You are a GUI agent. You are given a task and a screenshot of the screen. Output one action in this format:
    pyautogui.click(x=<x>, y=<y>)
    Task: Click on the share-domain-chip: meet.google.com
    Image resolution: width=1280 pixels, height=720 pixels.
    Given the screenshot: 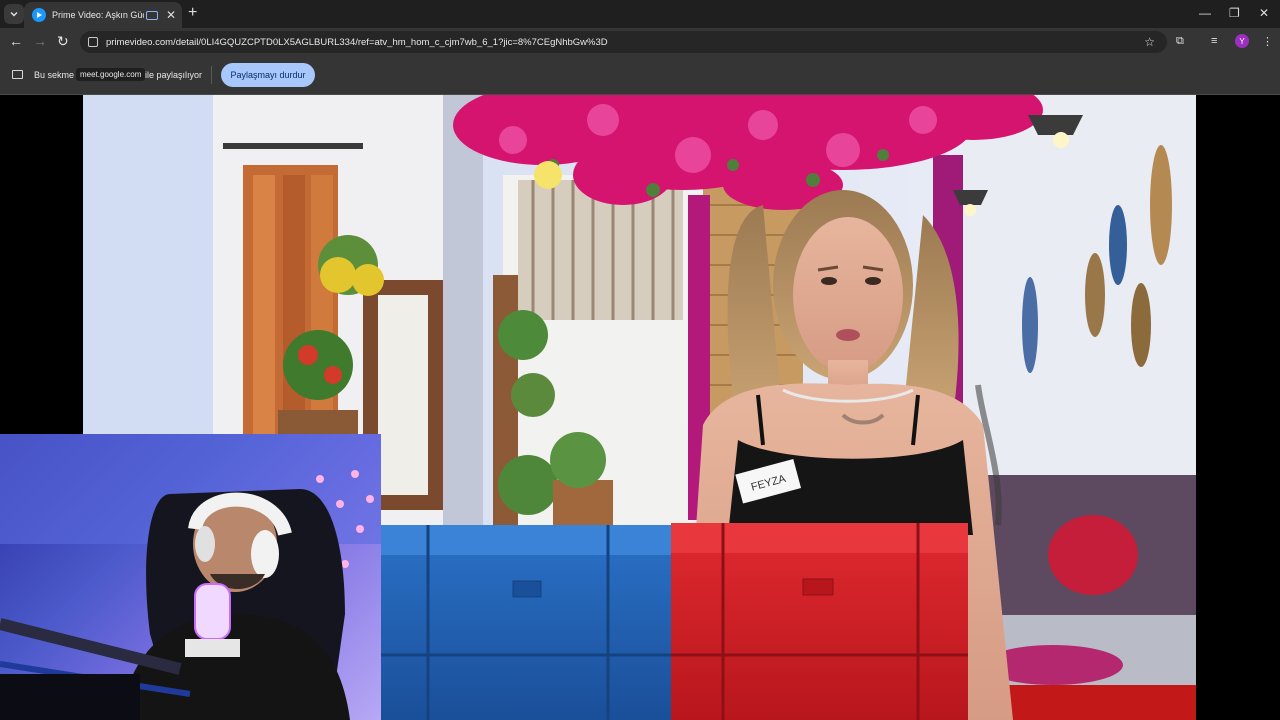 What is the action you would take?
    pyautogui.click(x=111, y=74)
    